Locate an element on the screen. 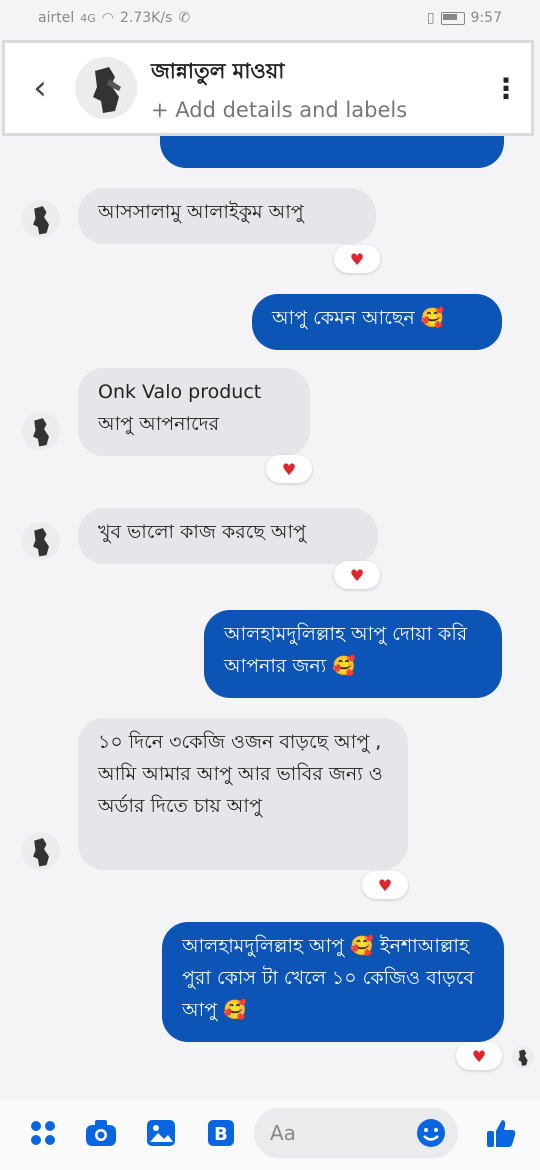 The image size is (540, 1170). emoji-icon is located at coordinates (431, 1133).